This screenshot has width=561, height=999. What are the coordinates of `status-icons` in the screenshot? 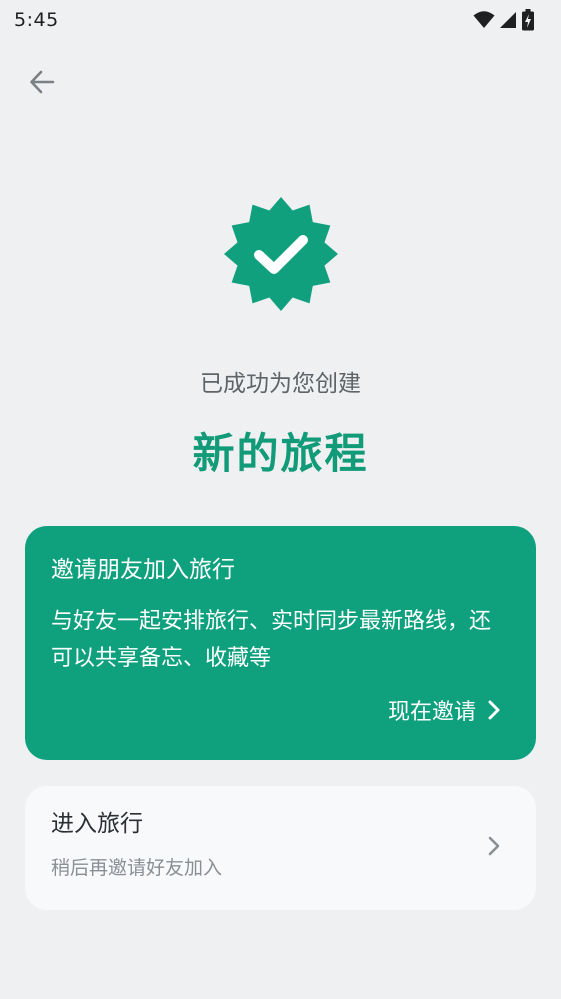 It's located at (504, 20).